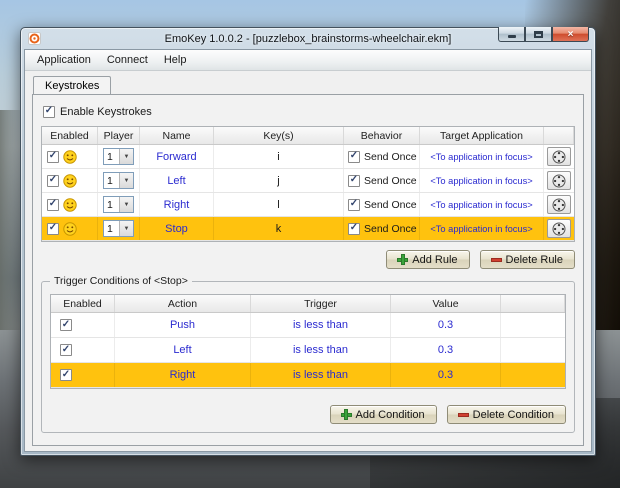  What do you see at coordinates (64, 60) in the screenshot?
I see `menu-application: Application` at bounding box center [64, 60].